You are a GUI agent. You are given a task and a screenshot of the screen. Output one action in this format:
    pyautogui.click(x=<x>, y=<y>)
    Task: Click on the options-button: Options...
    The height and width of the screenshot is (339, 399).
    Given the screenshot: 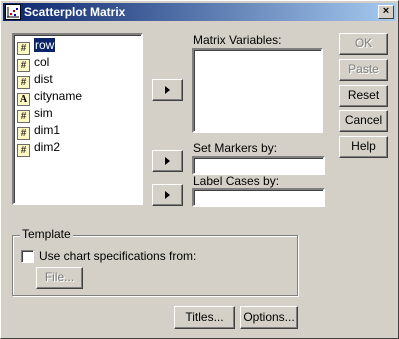 What is the action you would take?
    pyautogui.click(x=269, y=317)
    